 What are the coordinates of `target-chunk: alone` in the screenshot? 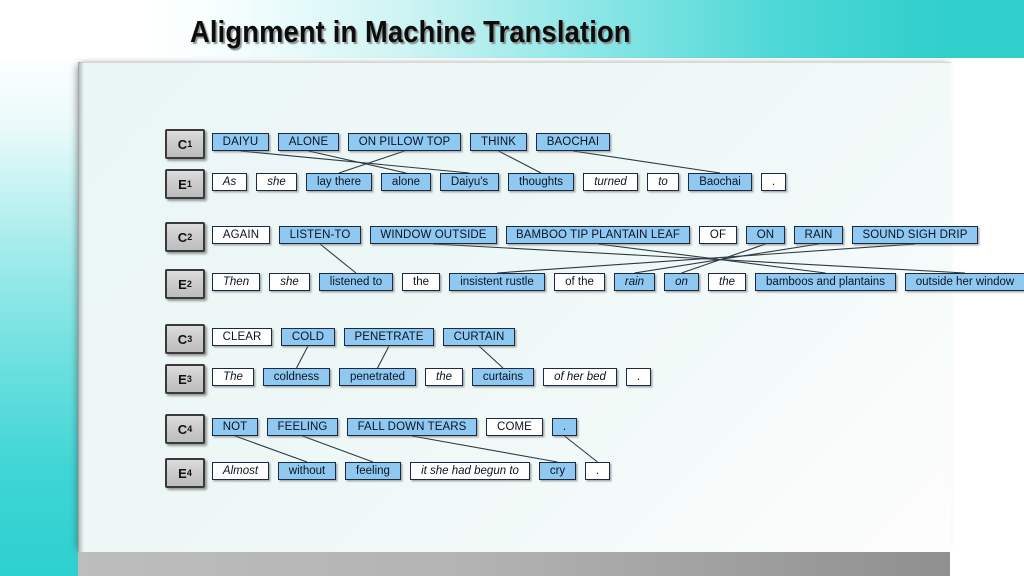 It's located at (406, 182).